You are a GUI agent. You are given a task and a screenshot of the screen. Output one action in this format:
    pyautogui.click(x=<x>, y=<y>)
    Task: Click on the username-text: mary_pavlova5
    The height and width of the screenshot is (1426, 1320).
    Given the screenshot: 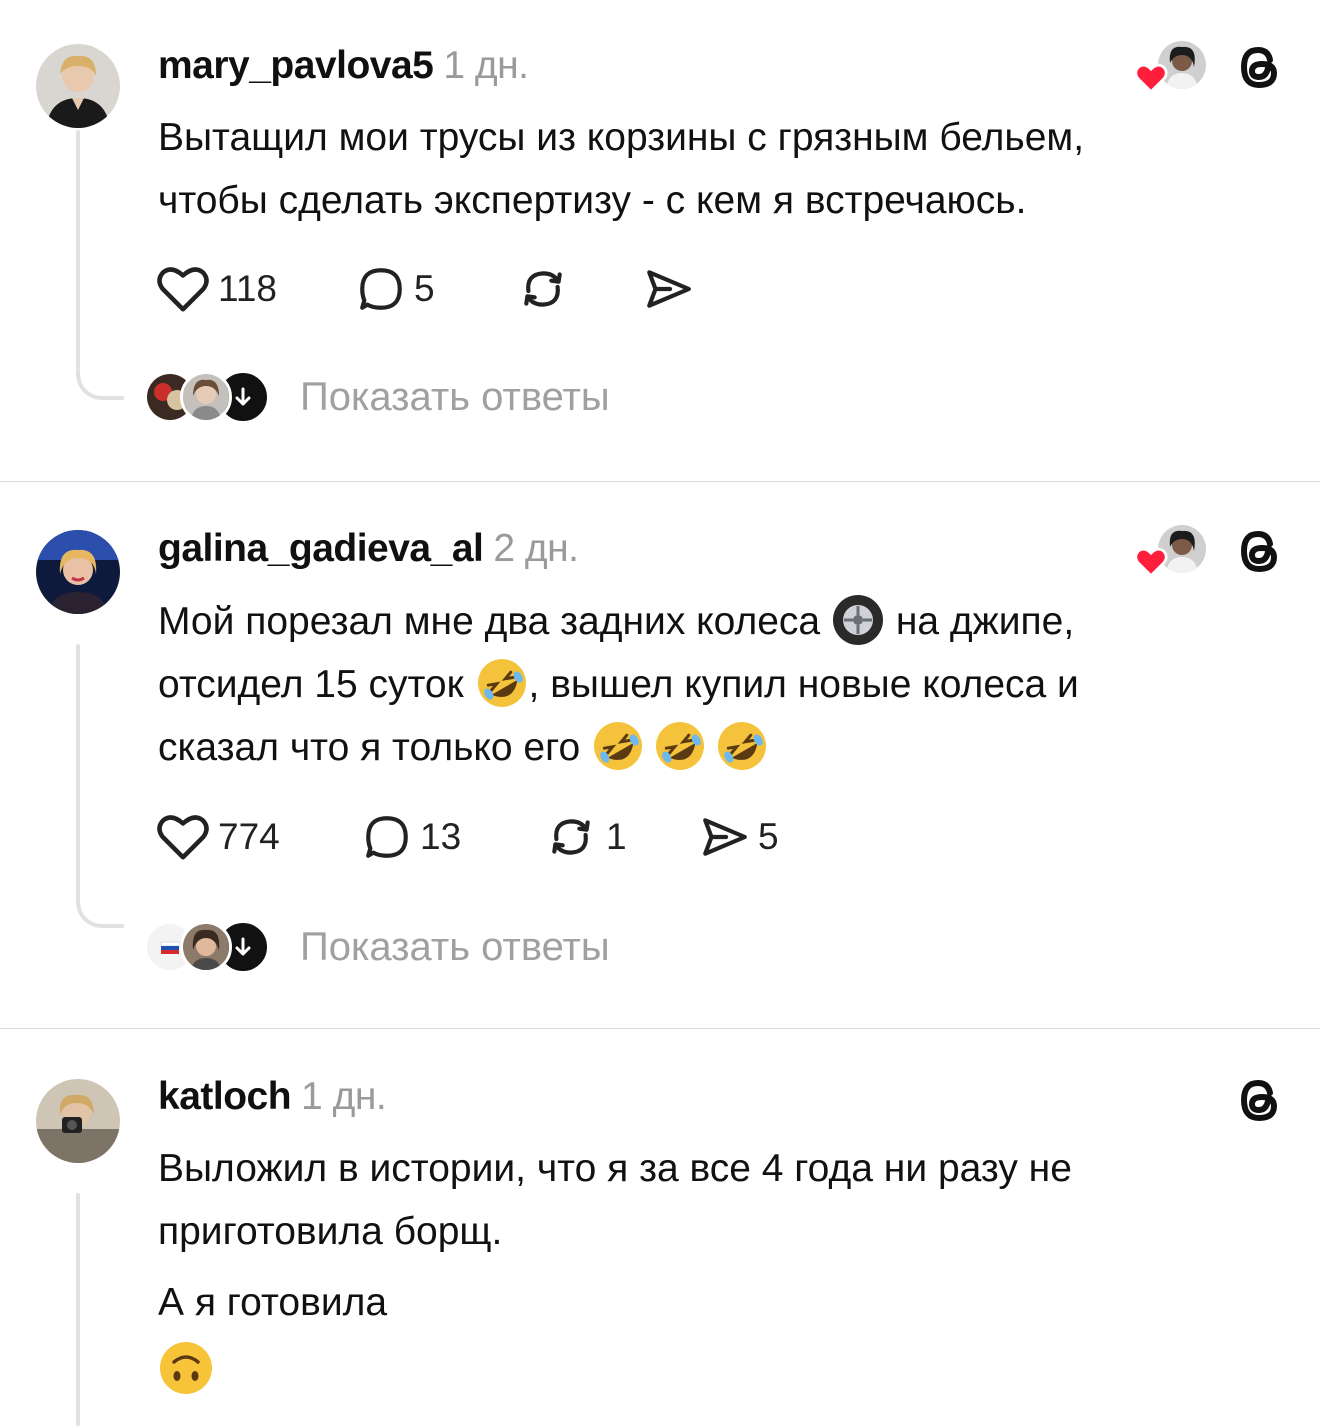 What is the action you would take?
    pyautogui.click(x=296, y=65)
    